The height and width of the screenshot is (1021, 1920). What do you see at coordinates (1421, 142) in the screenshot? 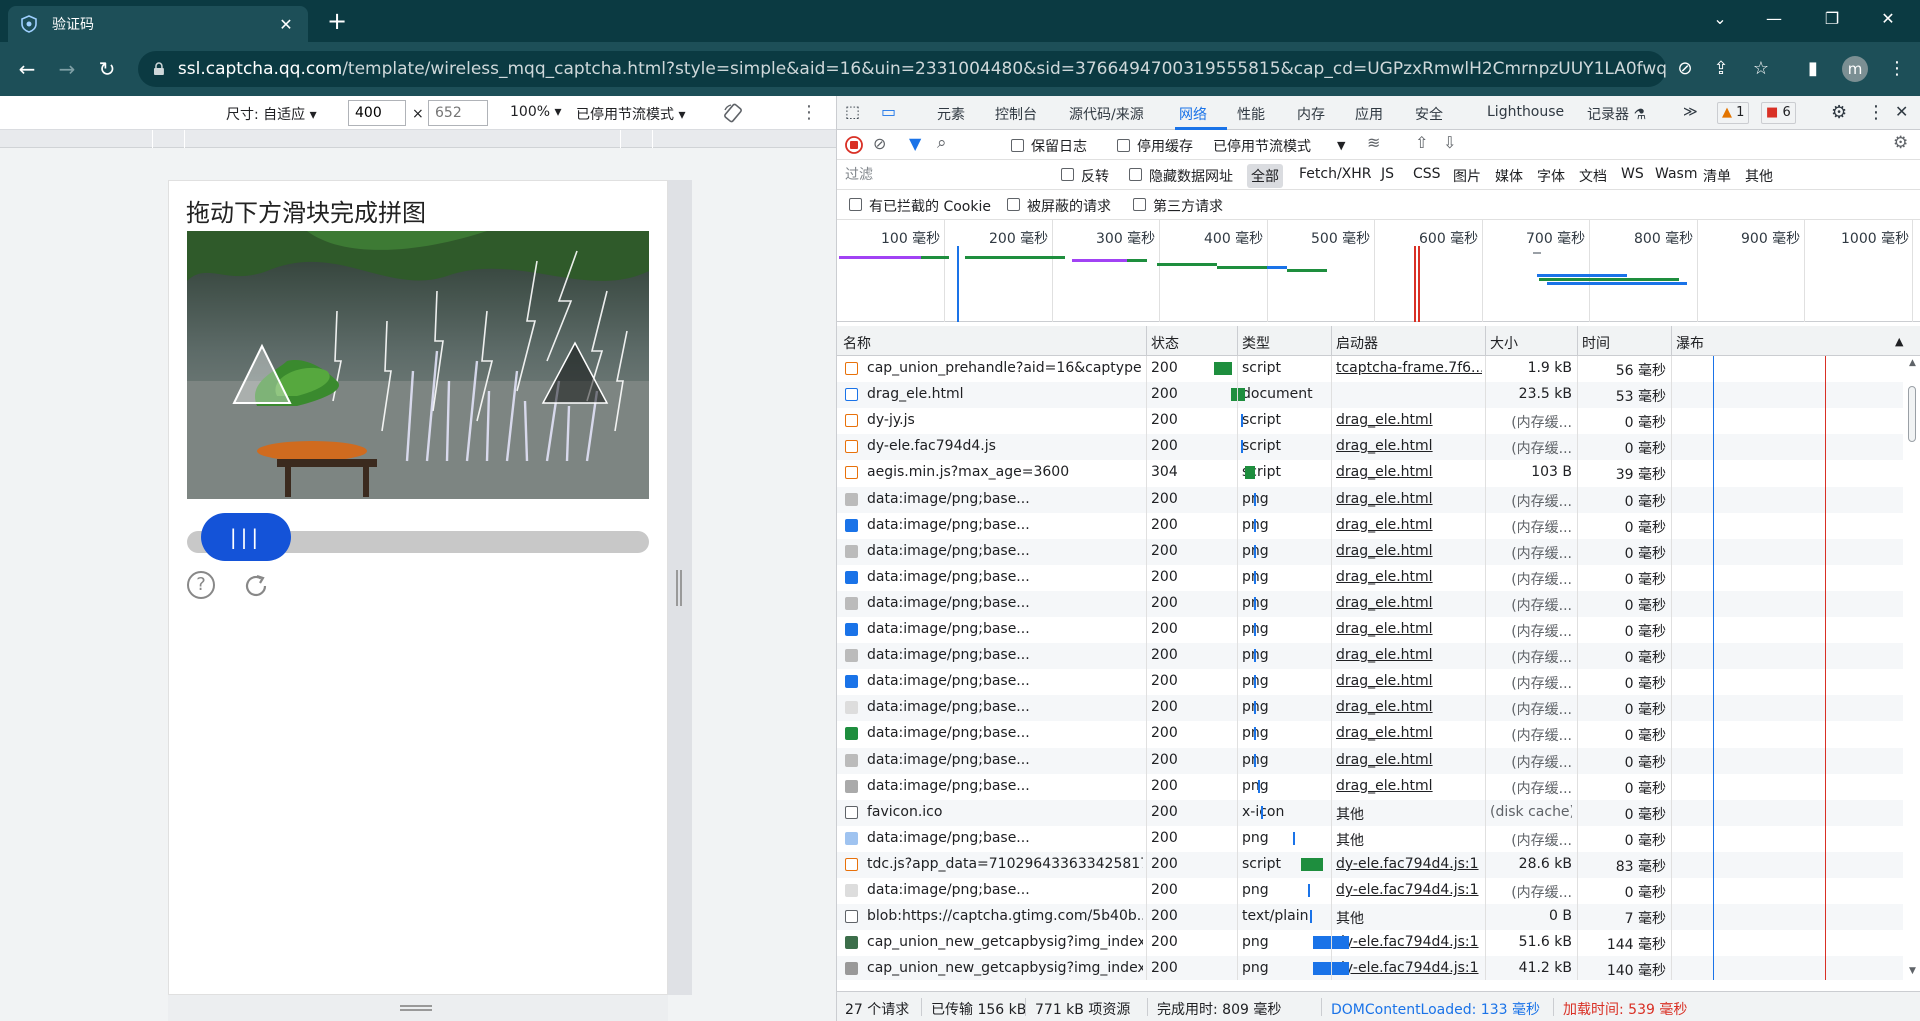
I see `import-har-icon: ⇧` at bounding box center [1421, 142].